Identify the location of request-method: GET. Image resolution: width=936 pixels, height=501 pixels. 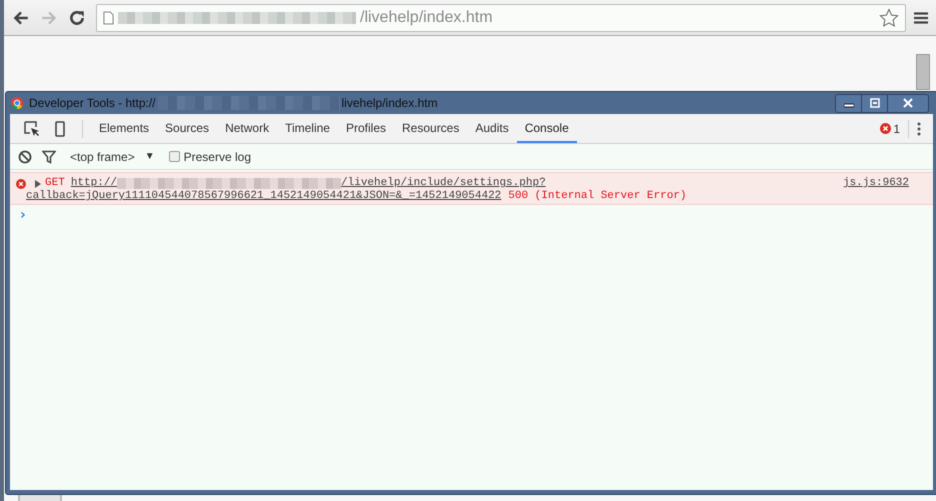
(55, 183).